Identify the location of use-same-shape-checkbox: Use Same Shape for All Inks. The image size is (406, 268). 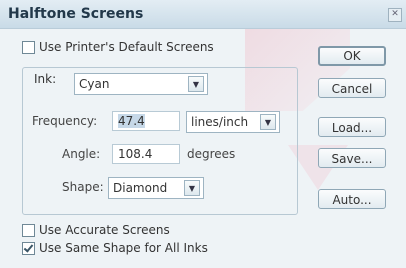
(115, 248).